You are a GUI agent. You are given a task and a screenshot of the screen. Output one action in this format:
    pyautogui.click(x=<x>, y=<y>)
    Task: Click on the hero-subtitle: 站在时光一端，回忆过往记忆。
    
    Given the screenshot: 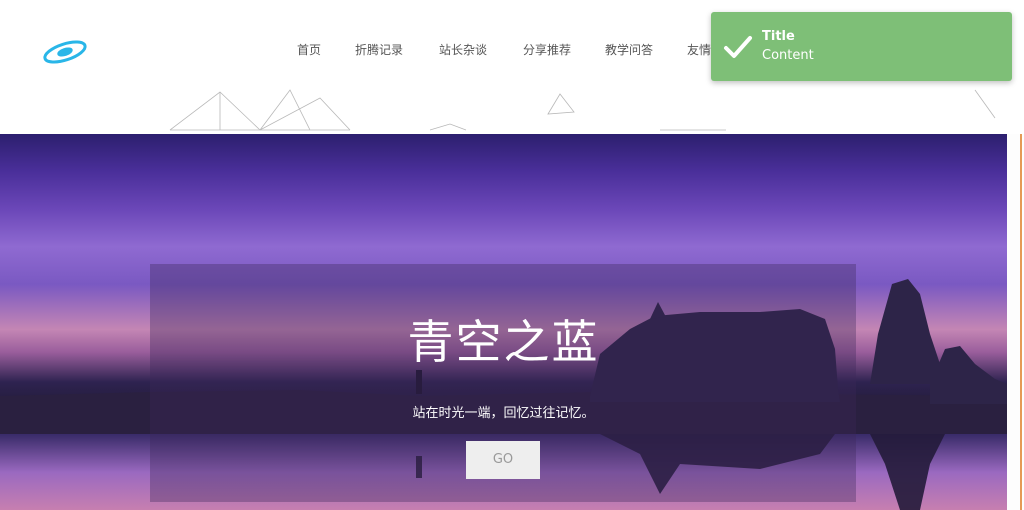 What is the action you would take?
    pyautogui.click(x=503, y=413)
    